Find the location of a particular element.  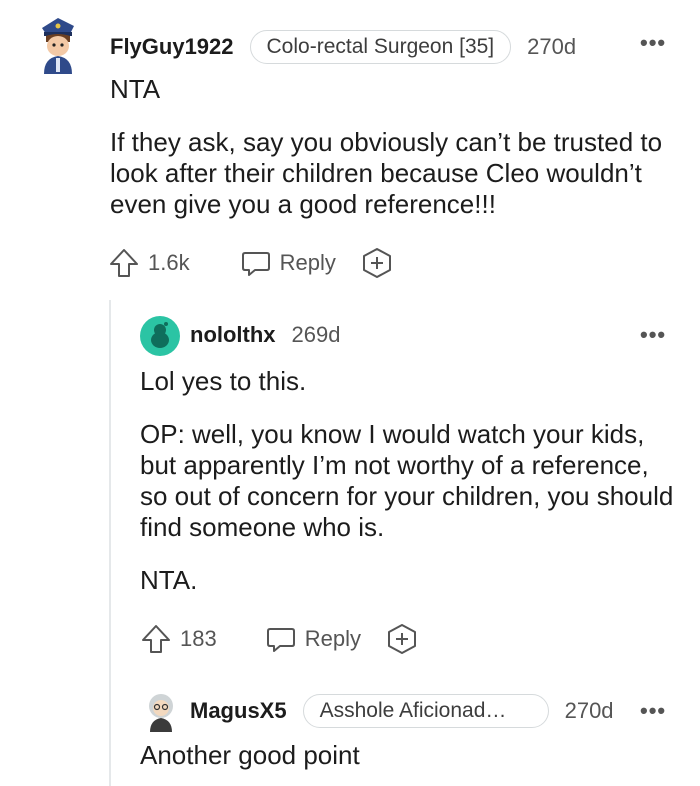

thread-line is located at coordinates (110, 543).